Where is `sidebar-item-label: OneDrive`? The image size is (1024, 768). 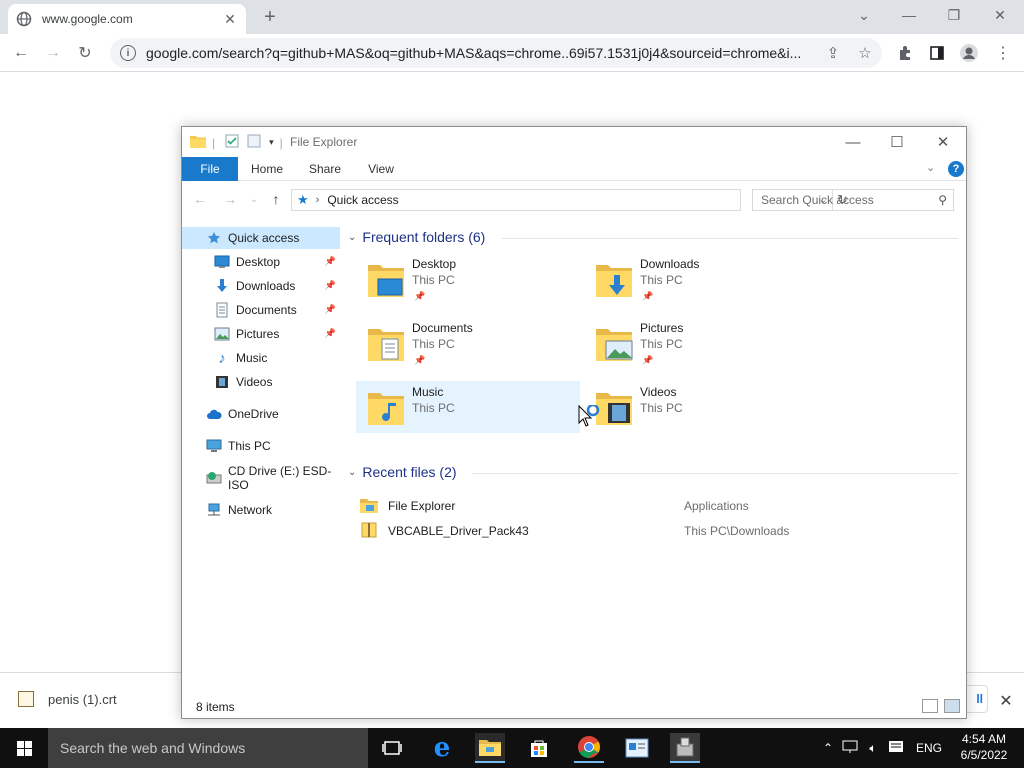
sidebar-item-label: OneDrive is located at coordinates (253, 414).